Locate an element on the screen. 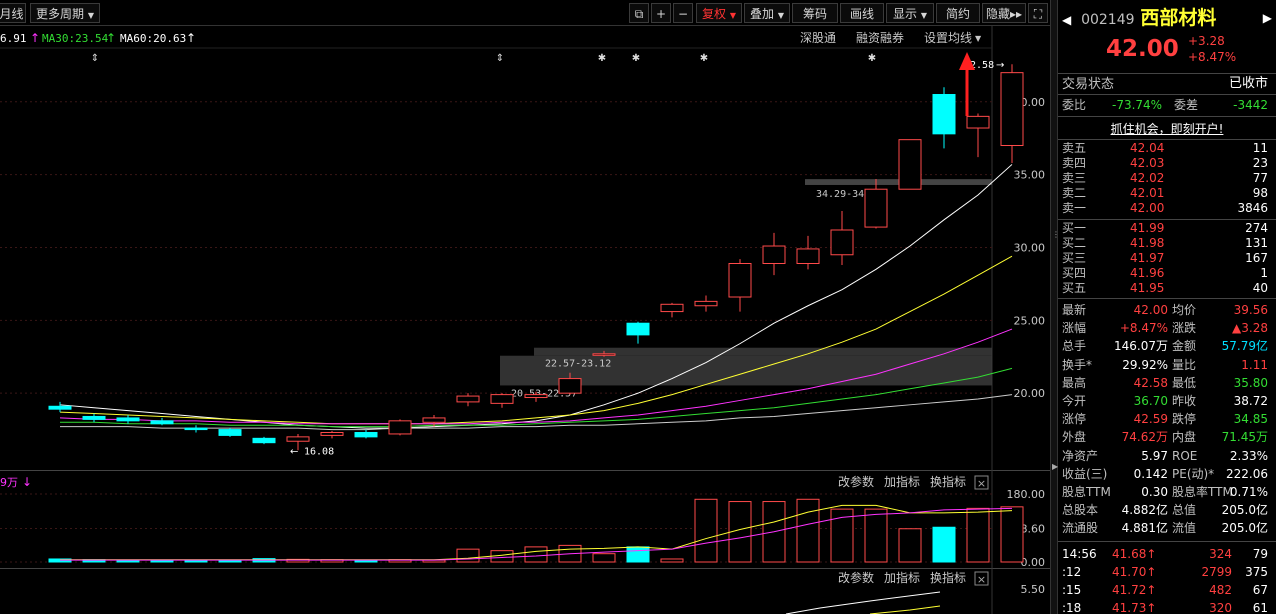  ask-level-row: 卖一 42.00 3846 is located at coordinates (1167, 208).